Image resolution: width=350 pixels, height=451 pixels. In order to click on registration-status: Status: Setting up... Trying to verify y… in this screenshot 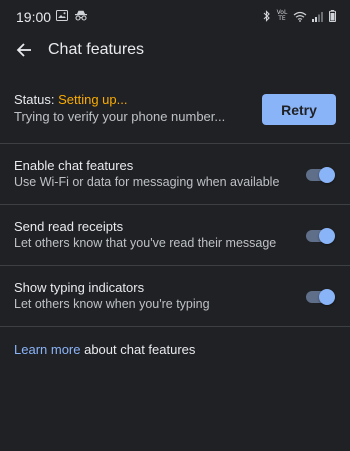, I will do `click(175, 110)`.